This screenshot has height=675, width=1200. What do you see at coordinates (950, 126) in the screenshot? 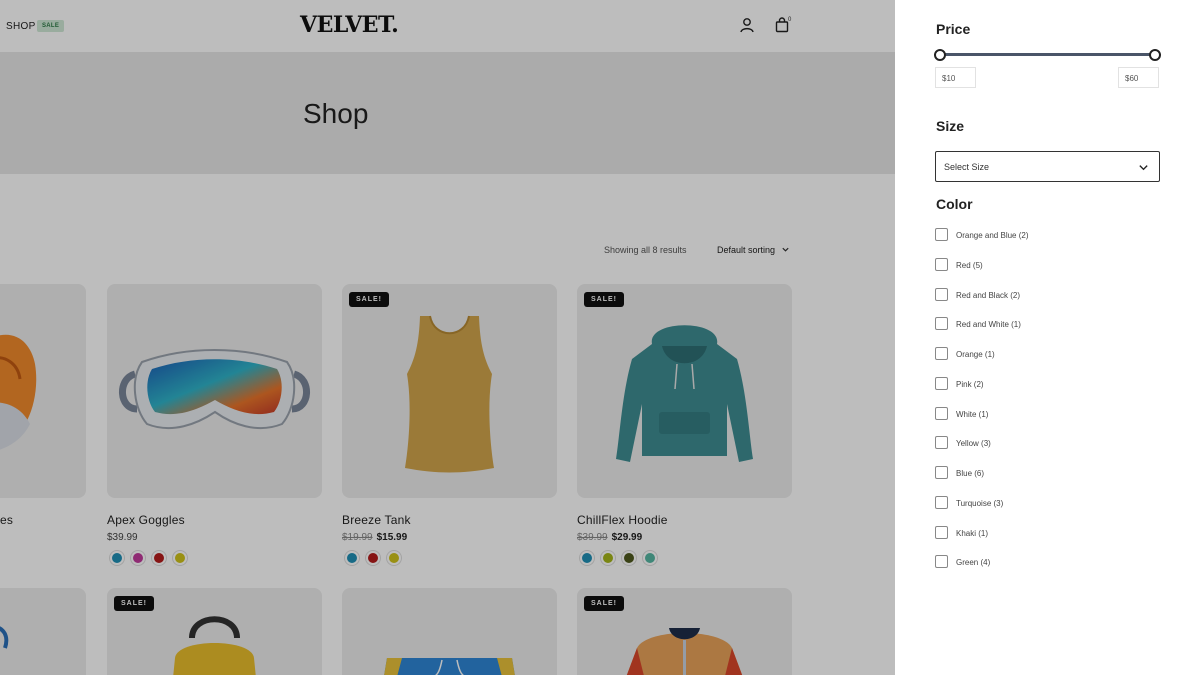
I see `size-filter-title: Size` at bounding box center [950, 126].